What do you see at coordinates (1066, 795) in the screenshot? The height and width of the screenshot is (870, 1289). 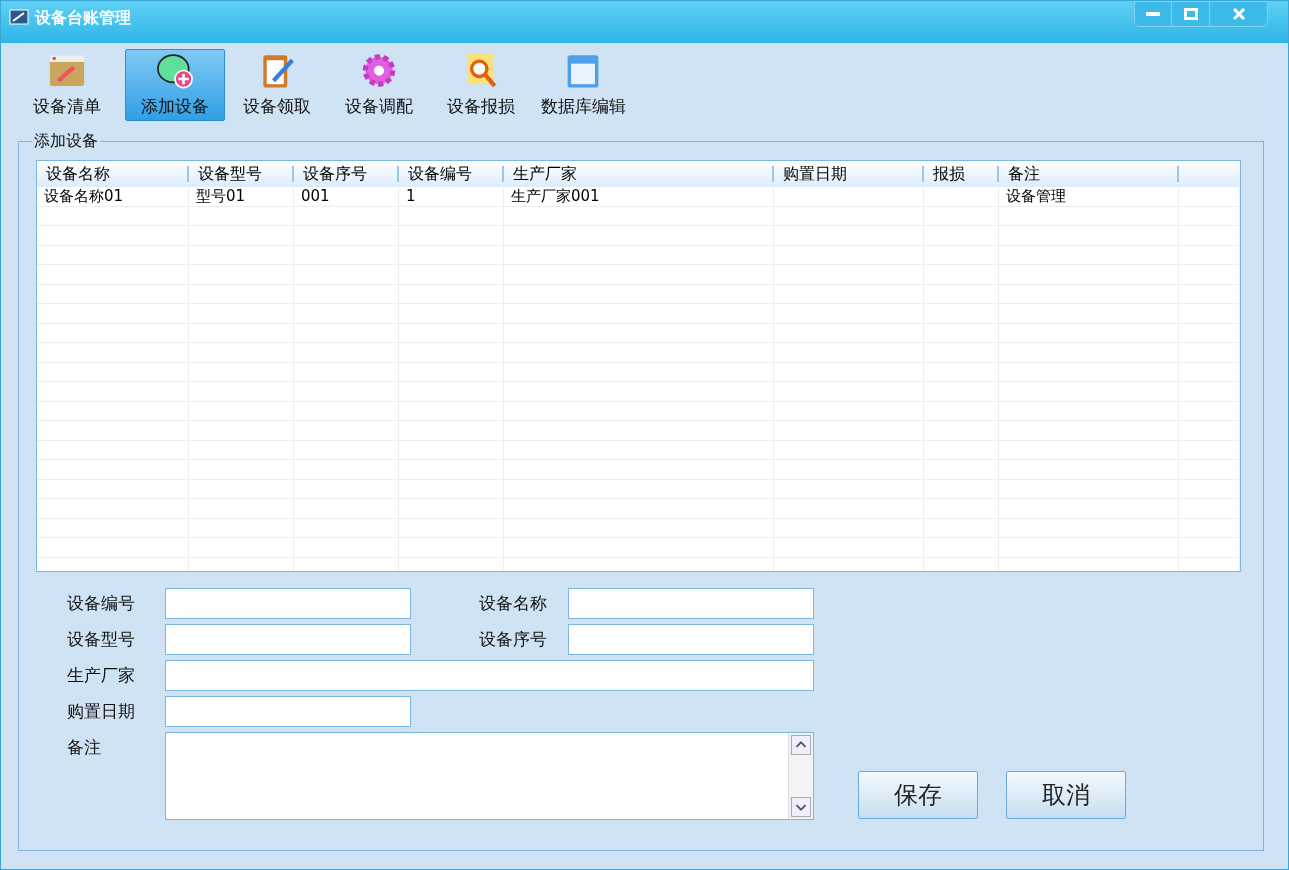 I see `dialog-button: 取消` at bounding box center [1066, 795].